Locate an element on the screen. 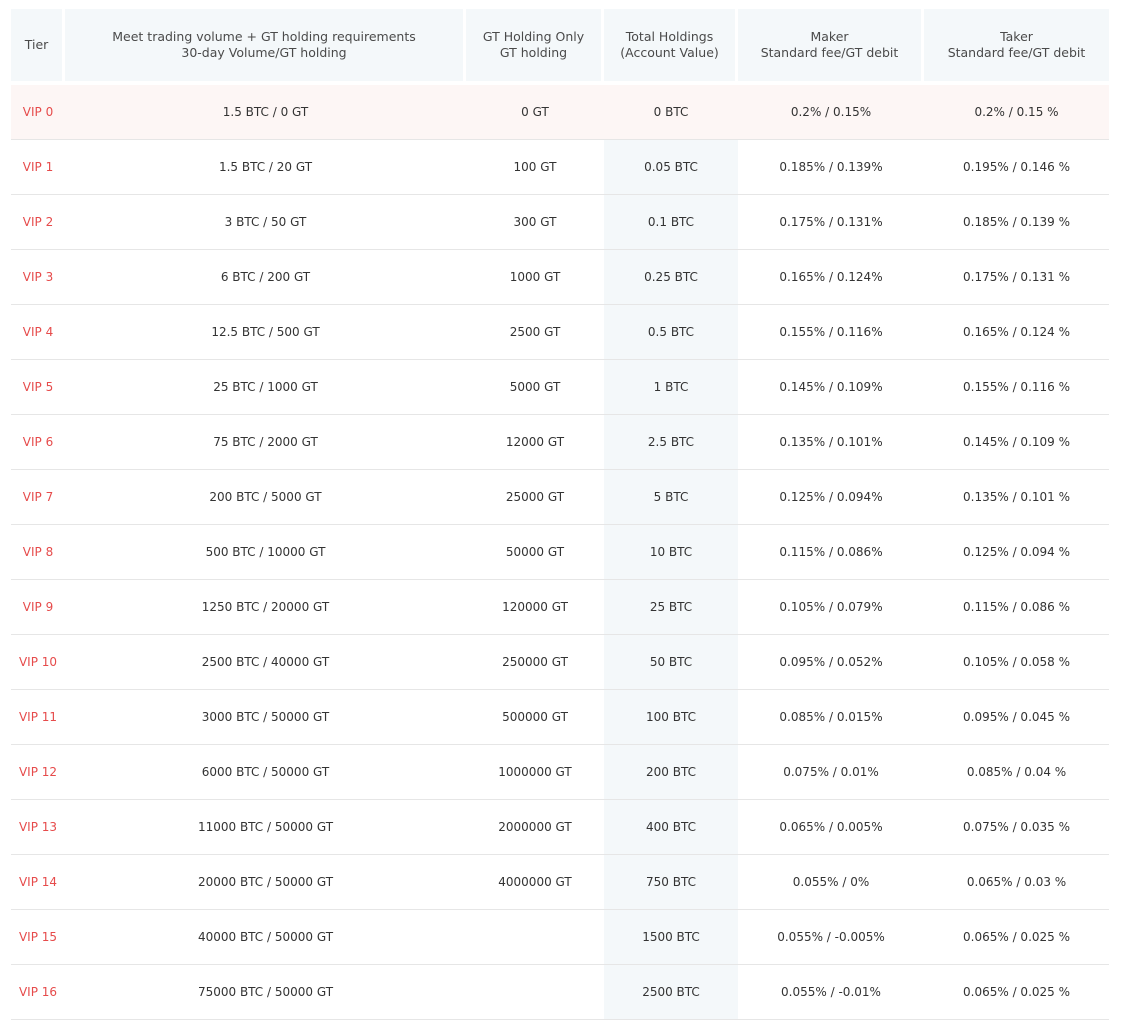 The width and height of the screenshot is (1126, 1031). total-holdings-cell: 1500 BTC is located at coordinates (671, 937).